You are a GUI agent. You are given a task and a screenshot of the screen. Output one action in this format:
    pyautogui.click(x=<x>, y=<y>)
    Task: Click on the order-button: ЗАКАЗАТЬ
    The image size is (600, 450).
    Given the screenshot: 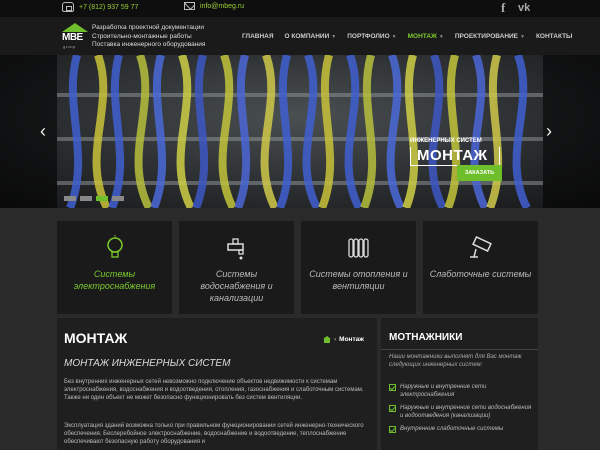 What is the action you would take?
    pyautogui.click(x=479, y=173)
    